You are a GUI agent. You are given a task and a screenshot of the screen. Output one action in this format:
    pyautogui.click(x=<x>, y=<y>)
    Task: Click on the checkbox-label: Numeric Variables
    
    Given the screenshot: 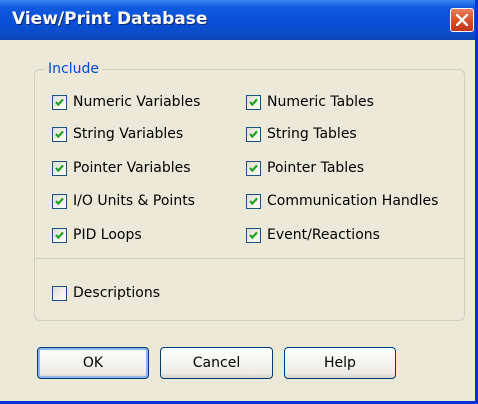 What is the action you would take?
    pyautogui.click(x=137, y=102)
    